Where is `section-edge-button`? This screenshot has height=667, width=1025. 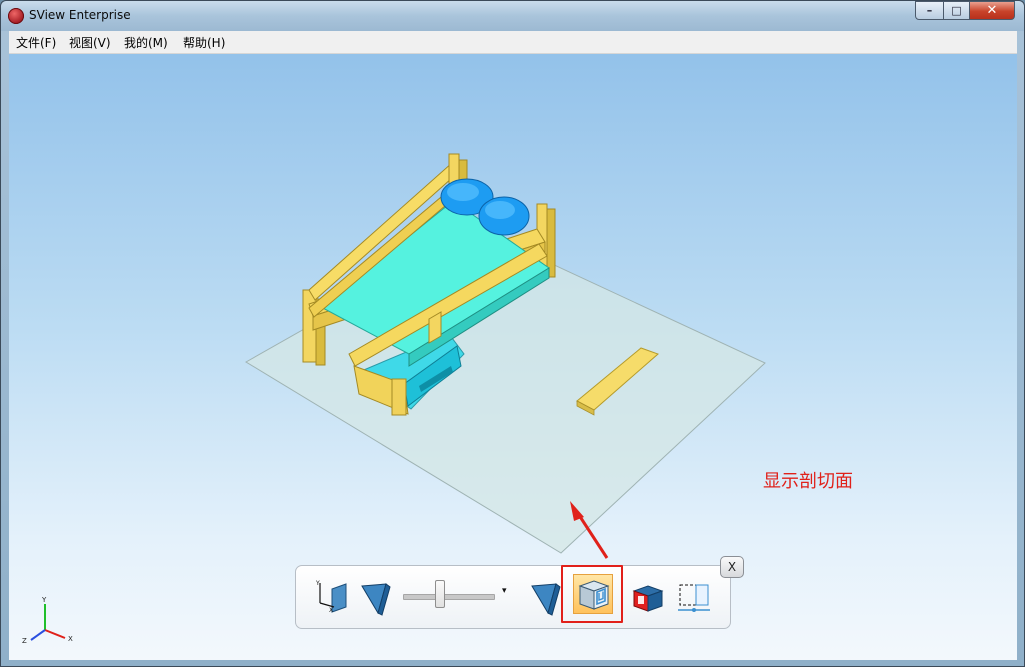 section-edge-button is located at coordinates (694, 598).